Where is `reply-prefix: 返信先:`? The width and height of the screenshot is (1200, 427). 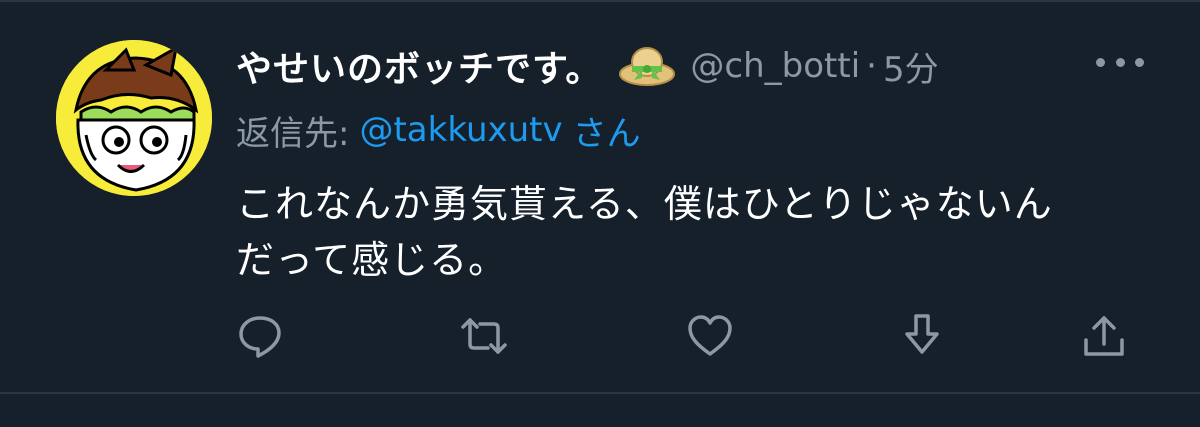
reply-prefix: 返信先: is located at coordinates (293, 133).